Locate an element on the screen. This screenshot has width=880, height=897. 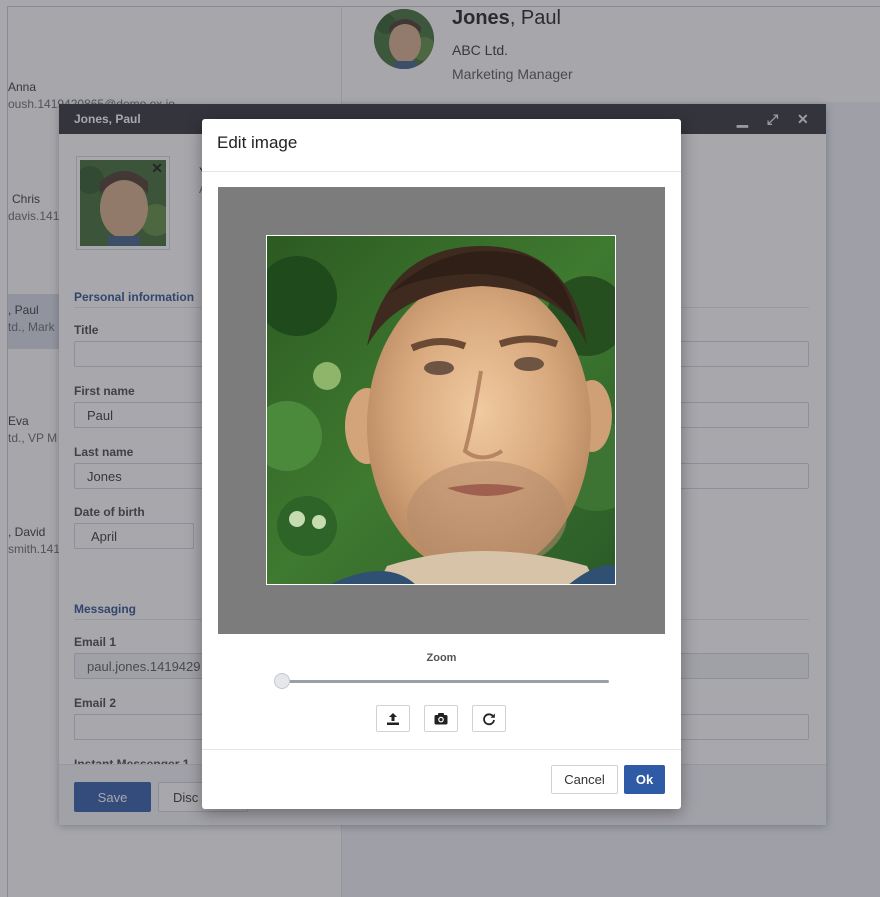
zoom-slider-thumb is located at coordinates (282, 681).